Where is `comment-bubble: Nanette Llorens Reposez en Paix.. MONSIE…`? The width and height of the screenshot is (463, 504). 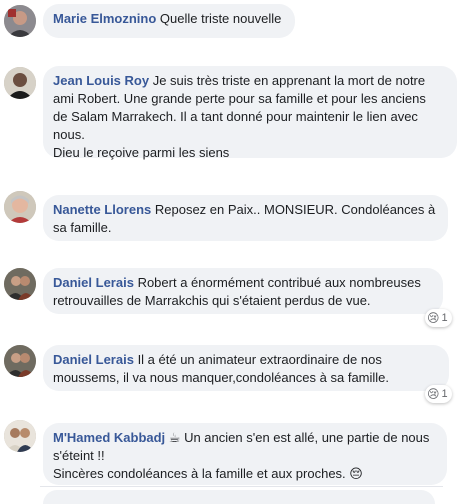
comment-bubble: Nanette Llorens Reposez en Paix.. MONSIE… is located at coordinates (245, 218).